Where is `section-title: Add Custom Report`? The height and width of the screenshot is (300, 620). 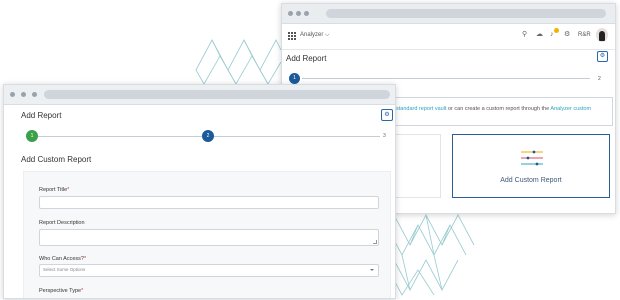 section-title: Add Custom Report is located at coordinates (56, 159).